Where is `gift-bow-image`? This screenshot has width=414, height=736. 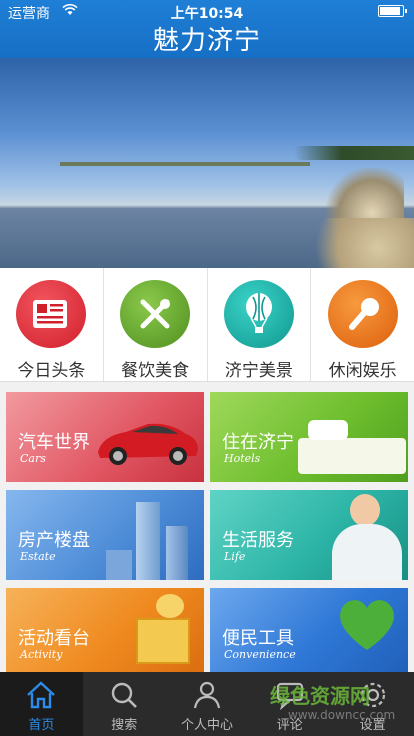 gift-bow-image is located at coordinates (170, 606).